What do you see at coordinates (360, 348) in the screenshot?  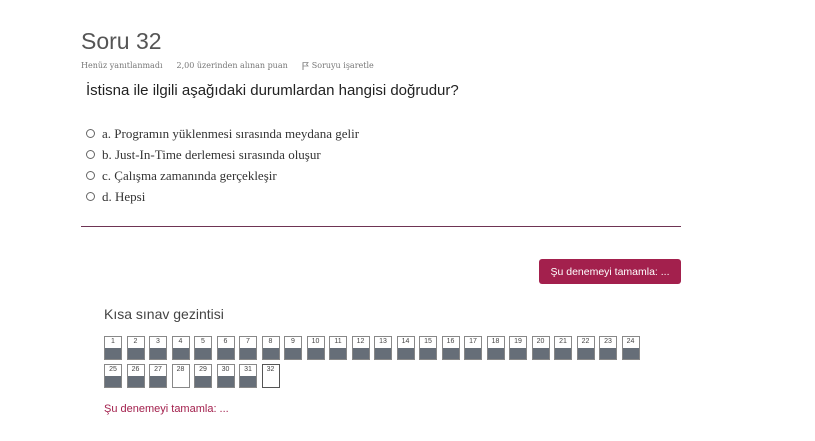 I see `nav-question-12-button: 12` at bounding box center [360, 348].